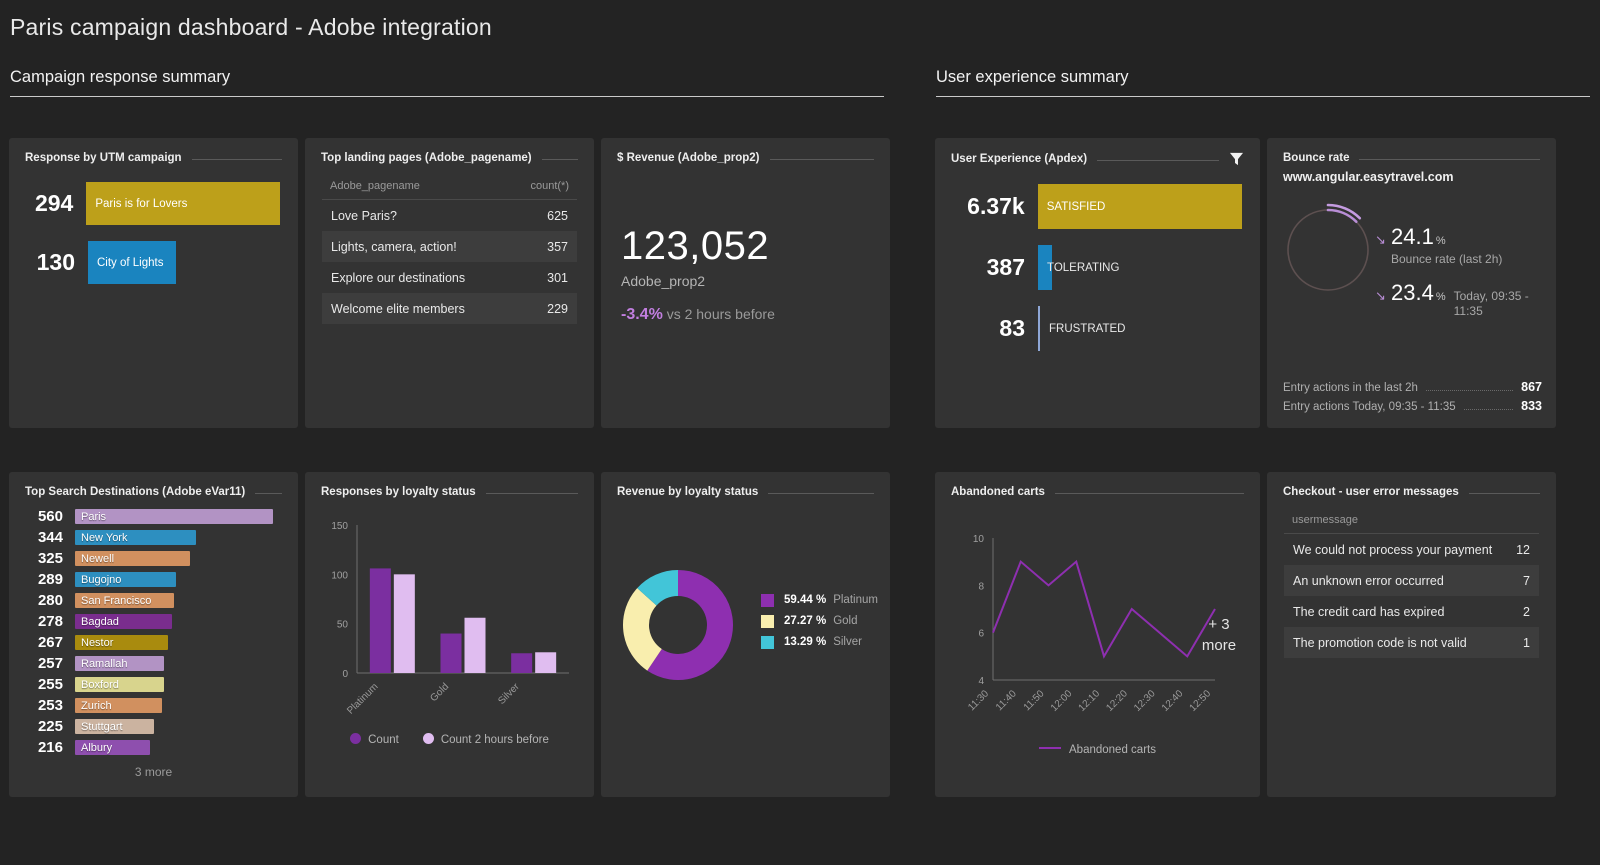 The image size is (1600, 865). What do you see at coordinates (1019, 159) in the screenshot?
I see `tile-title: User Experience (Apdex)` at bounding box center [1019, 159].